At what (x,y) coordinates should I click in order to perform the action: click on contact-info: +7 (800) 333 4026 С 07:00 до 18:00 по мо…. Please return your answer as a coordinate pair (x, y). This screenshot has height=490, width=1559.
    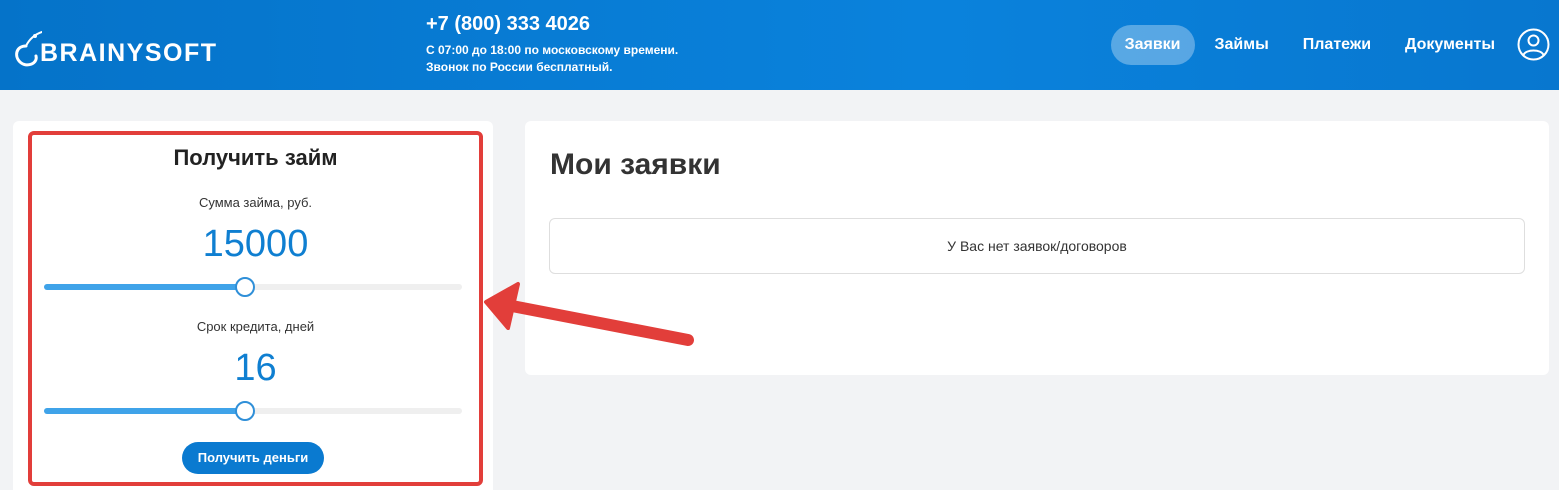
    Looking at the image, I should click on (552, 44).